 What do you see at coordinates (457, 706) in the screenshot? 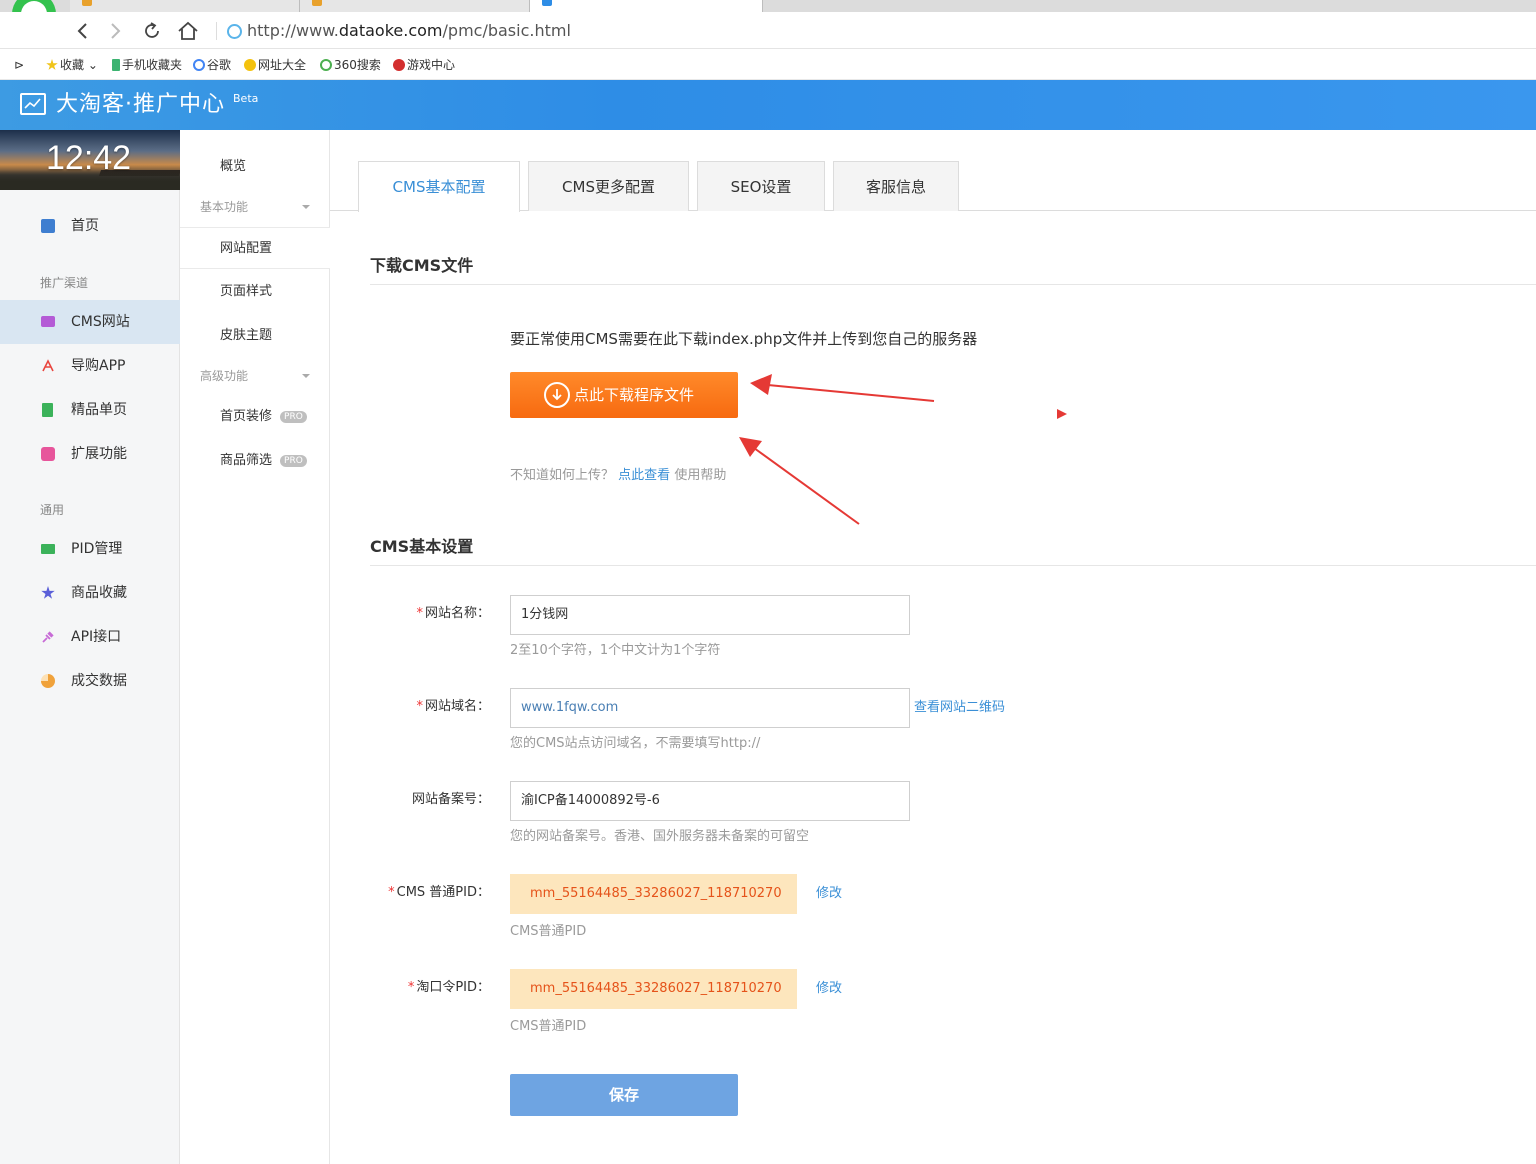
I see `label-text: 网站域名：` at bounding box center [457, 706].